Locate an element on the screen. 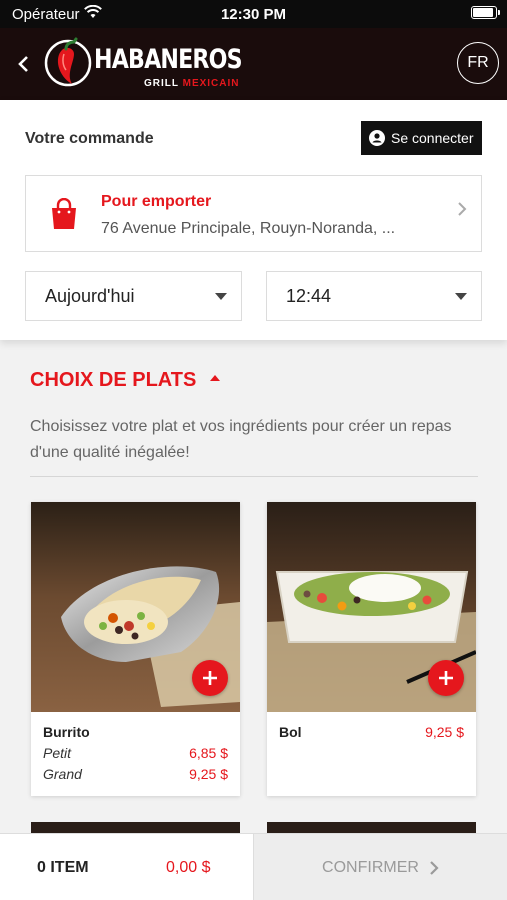 This screenshot has height=900, width=507. confirm-button: CONFIRMER is located at coordinates (380, 867).